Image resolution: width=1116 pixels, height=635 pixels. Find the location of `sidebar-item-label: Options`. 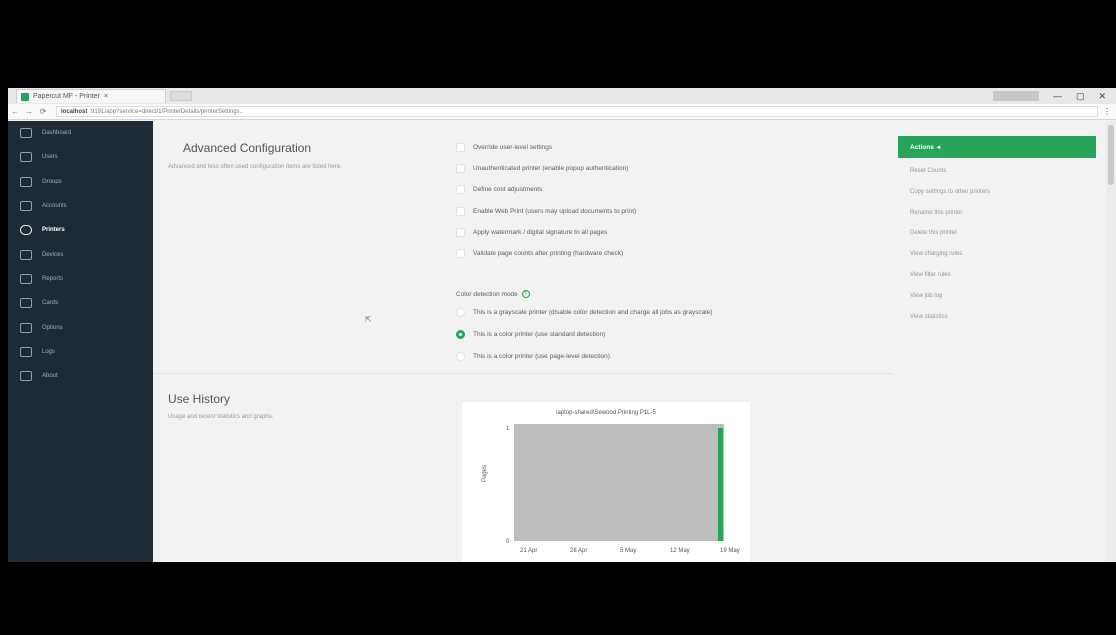

sidebar-item-label: Options is located at coordinates (52, 327).